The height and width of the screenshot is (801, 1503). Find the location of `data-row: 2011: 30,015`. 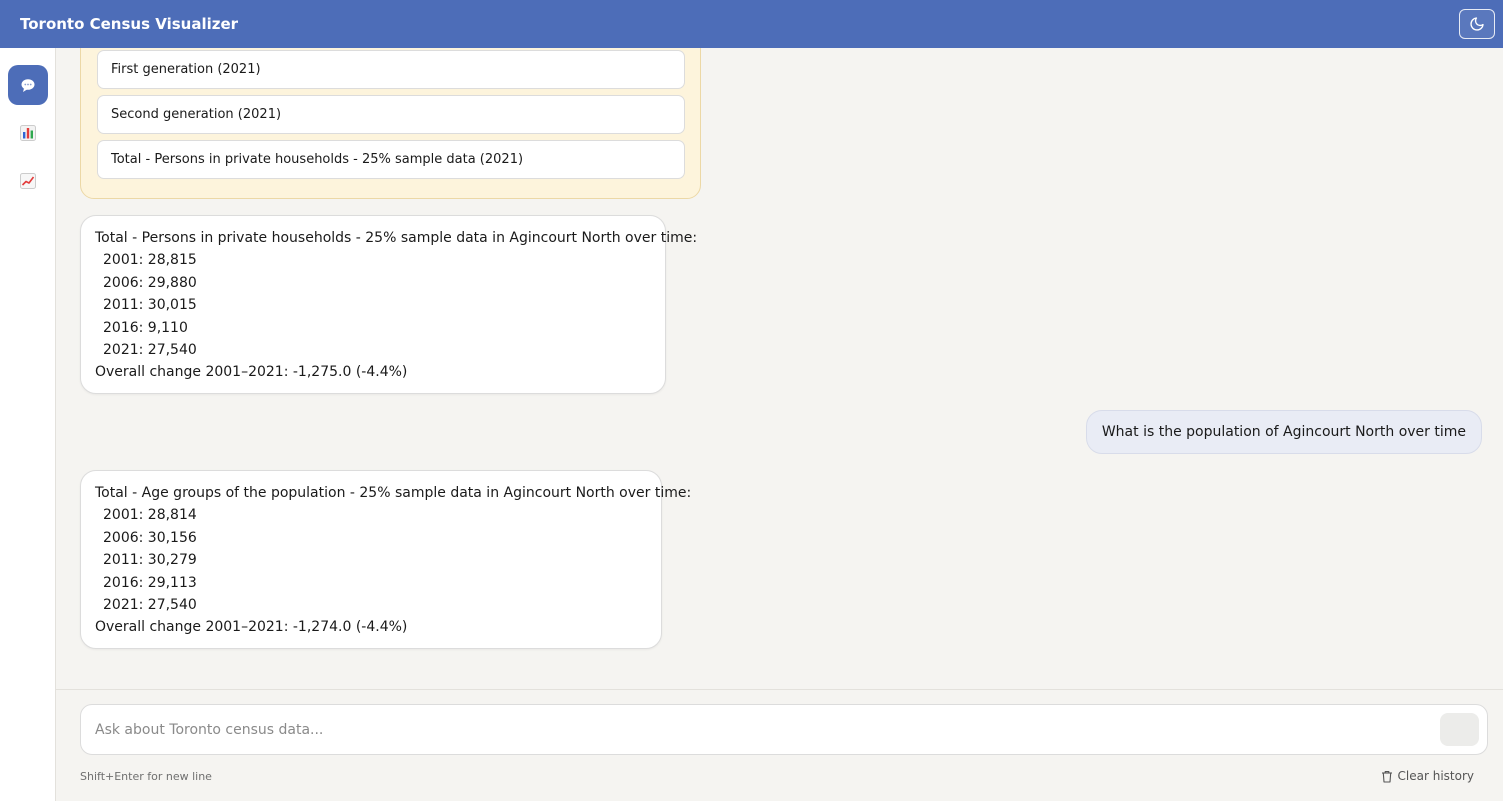

data-row: 2011: 30,015 is located at coordinates (150, 305).